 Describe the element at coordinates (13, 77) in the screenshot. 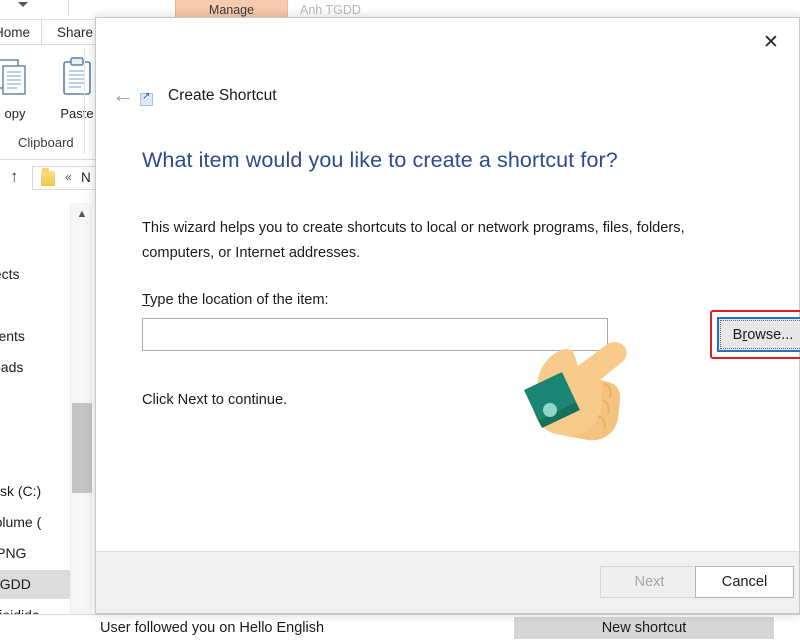

I see `copy-icon` at that location.